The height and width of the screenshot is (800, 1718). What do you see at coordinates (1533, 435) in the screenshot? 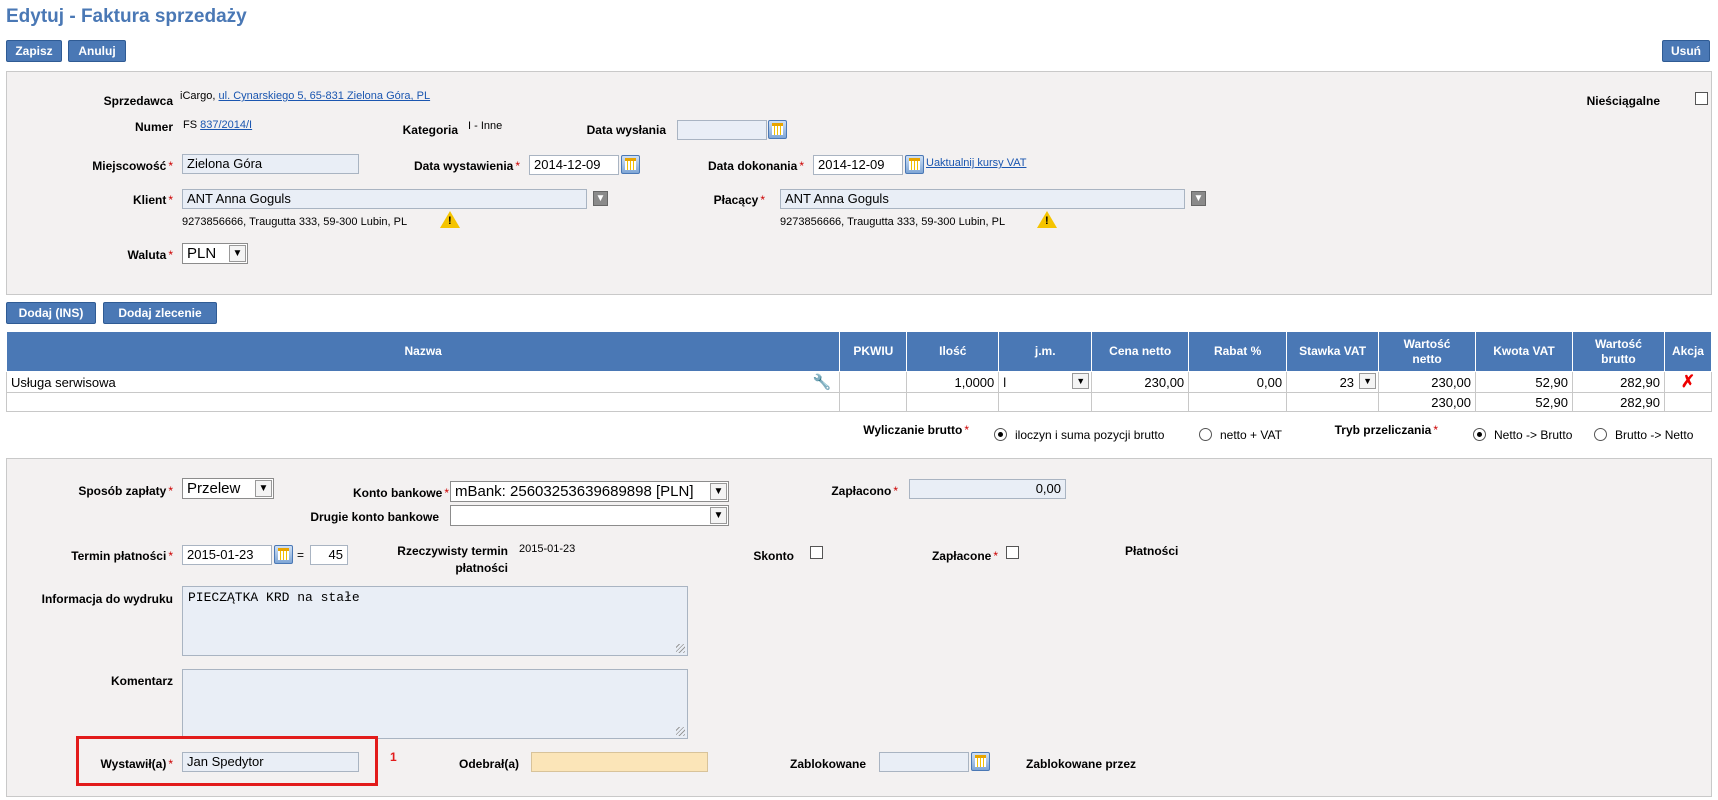
I see `opt-net-gross-label: Netto -> Brutto` at bounding box center [1533, 435].